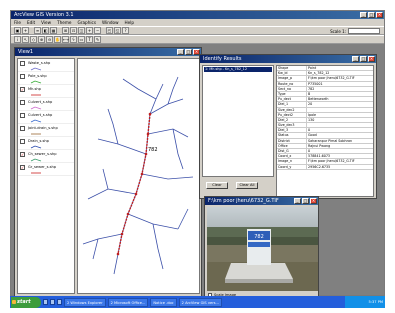  I want to click on outlook-icon, so click(59, 302).